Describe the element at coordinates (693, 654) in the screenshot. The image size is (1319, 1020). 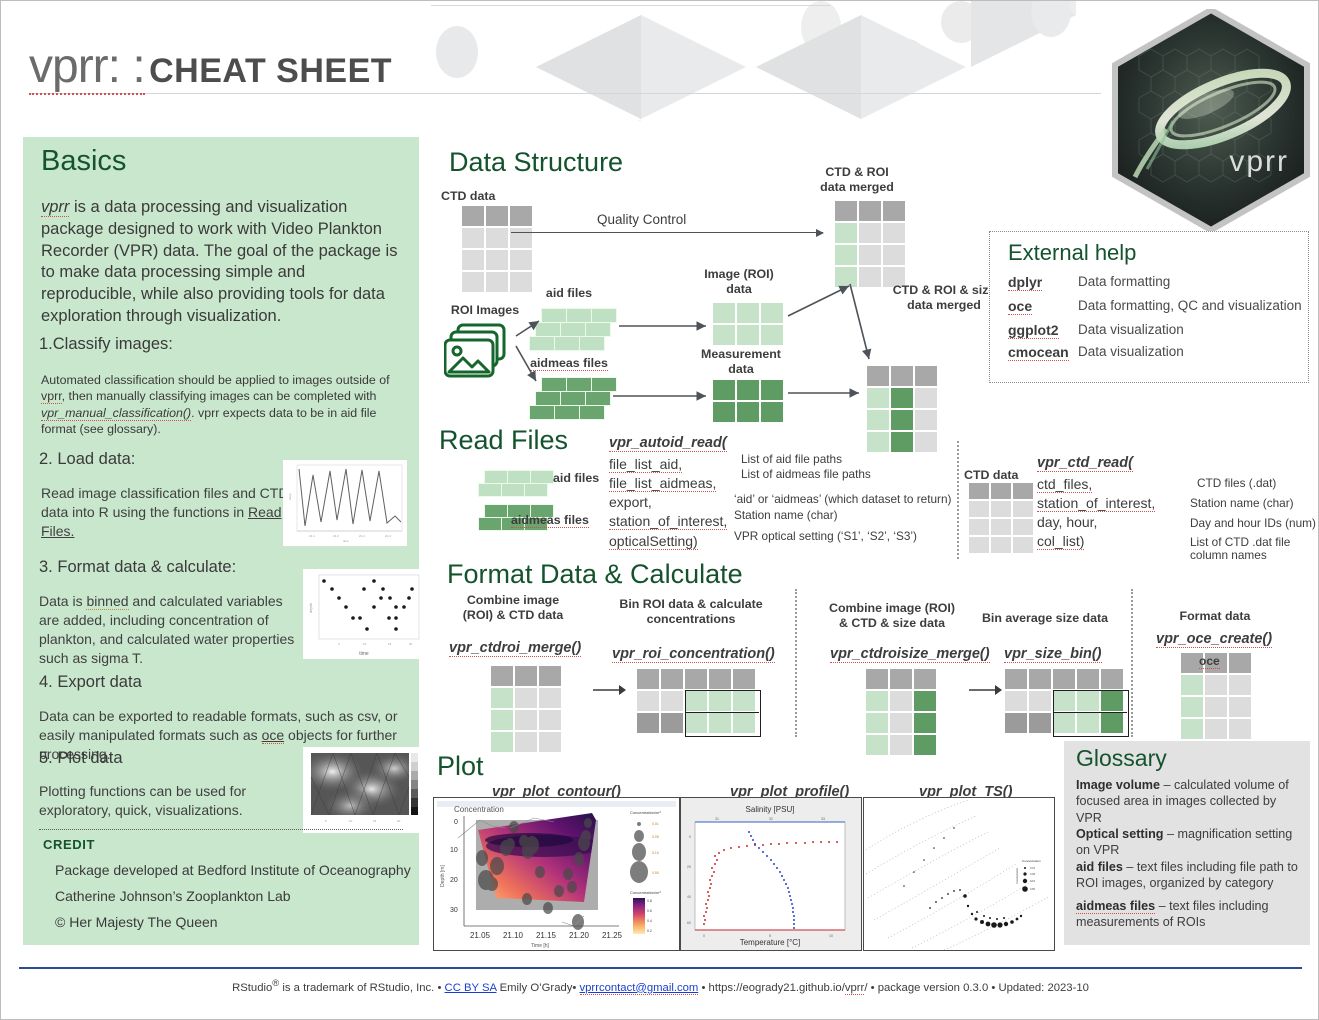
I see `fn-vpr-roi-concentration: vpr_roi_concentration()` at that location.